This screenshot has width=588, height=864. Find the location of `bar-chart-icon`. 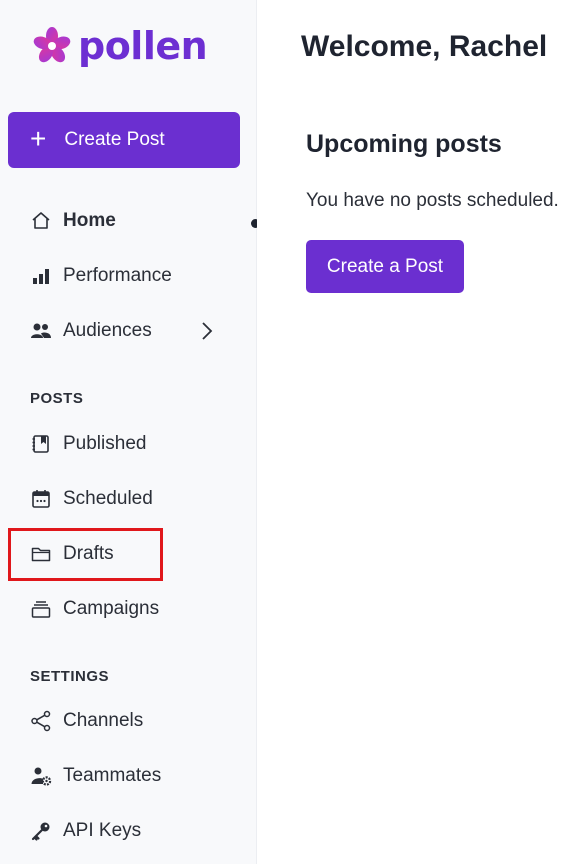

bar-chart-icon is located at coordinates (41, 276).